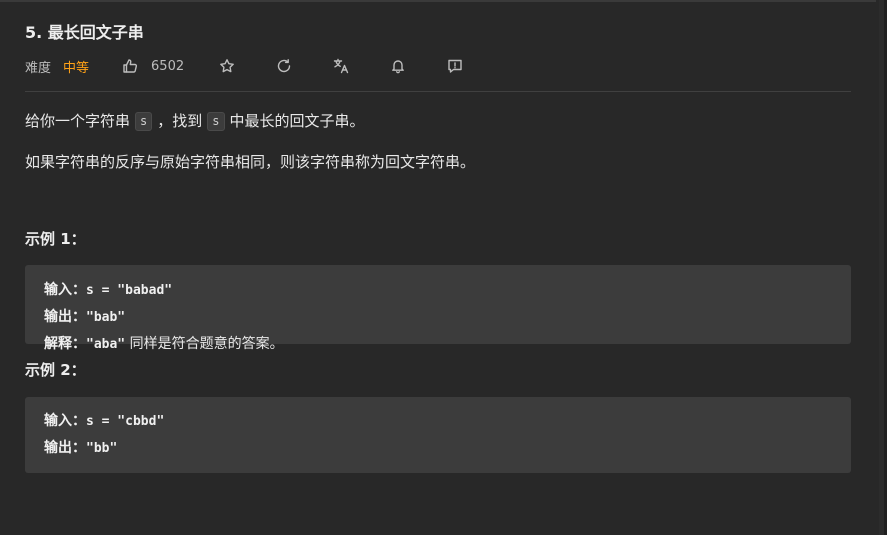  I want to click on refresh-icon, so click(284, 66).